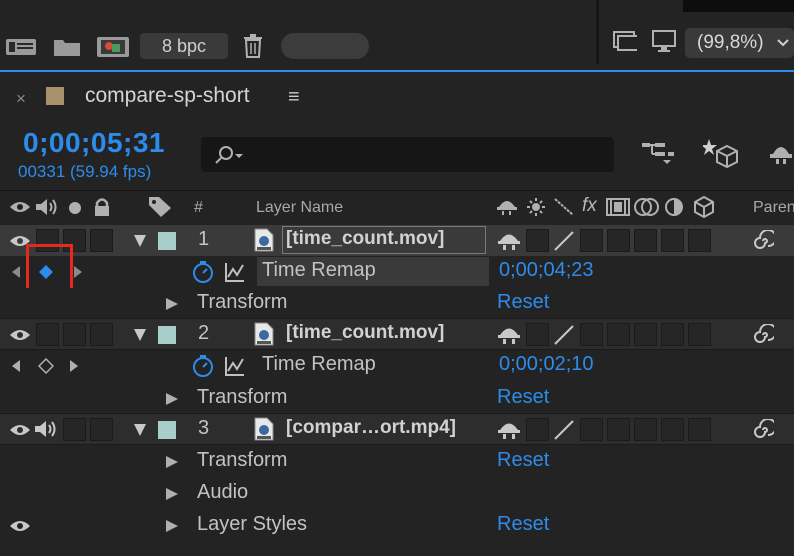 The image size is (794, 556). I want to click on layer-search-input, so click(407, 154).